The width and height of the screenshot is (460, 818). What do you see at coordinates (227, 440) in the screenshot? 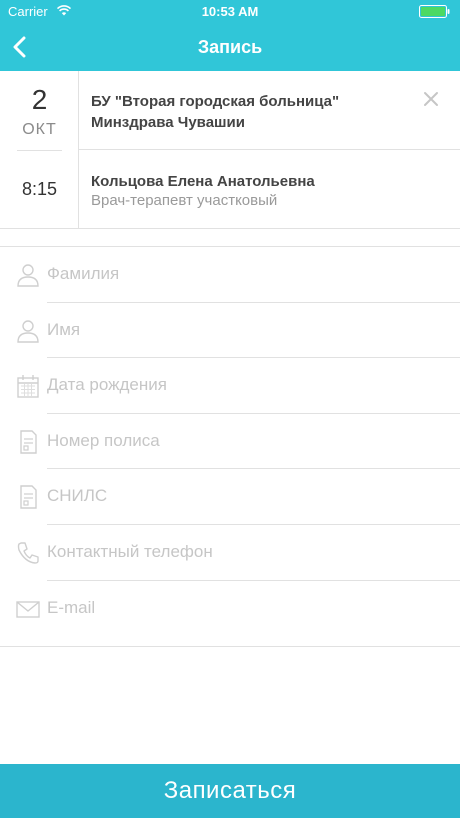
I see `policy-number-input` at bounding box center [227, 440].